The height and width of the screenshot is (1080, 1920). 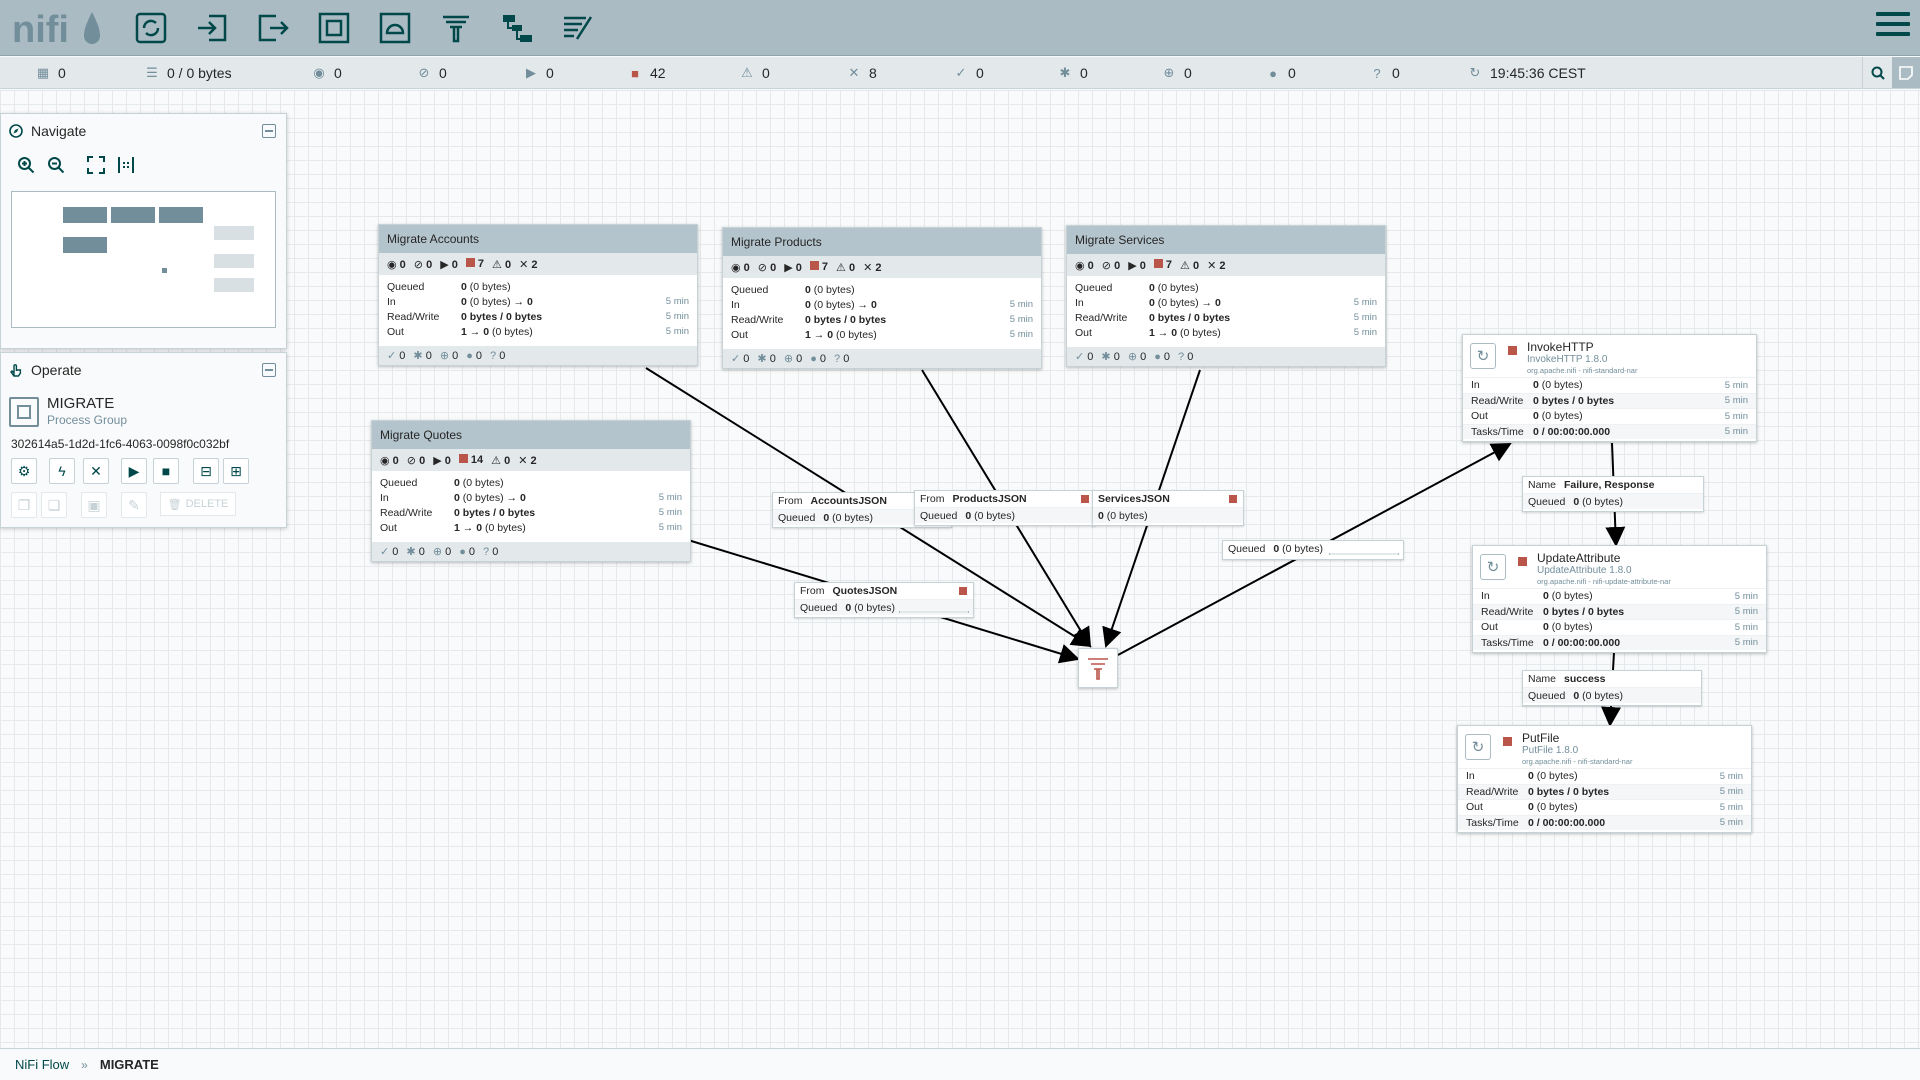 What do you see at coordinates (1226, 265) in the screenshot?
I see `process-group-stats: ◉ 0 ⊘ 0 ▶ 0 7 ⚠ 0 ✕ 2` at bounding box center [1226, 265].